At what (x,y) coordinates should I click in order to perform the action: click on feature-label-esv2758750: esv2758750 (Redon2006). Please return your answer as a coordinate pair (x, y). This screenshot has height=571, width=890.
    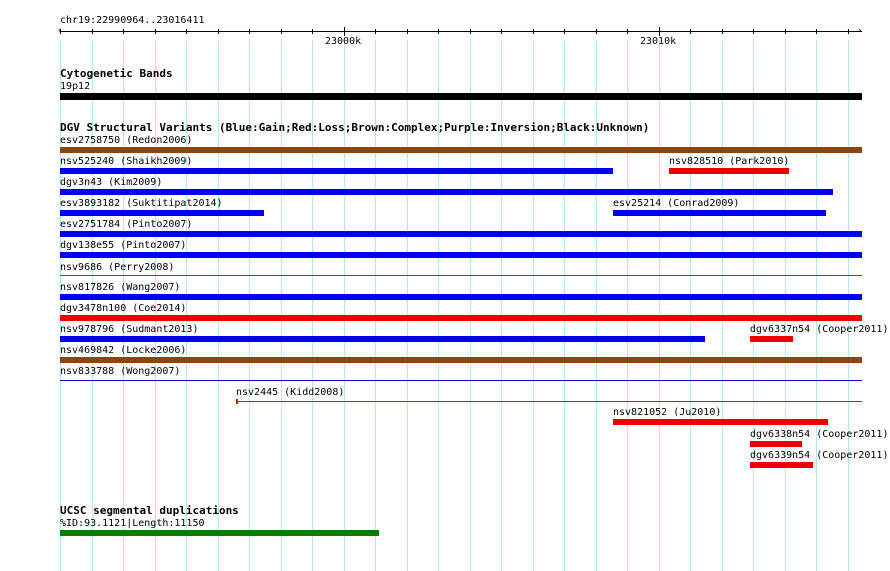
    Looking at the image, I should click on (126, 140).